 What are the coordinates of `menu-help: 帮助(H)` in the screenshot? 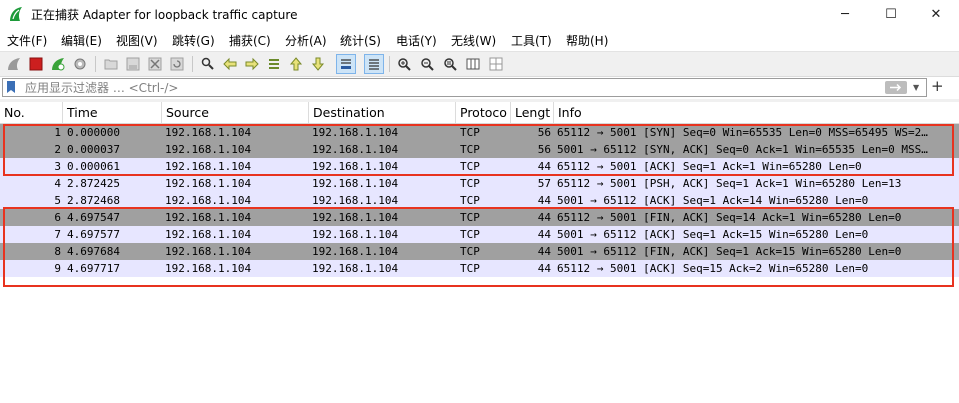 It's located at (587, 40).